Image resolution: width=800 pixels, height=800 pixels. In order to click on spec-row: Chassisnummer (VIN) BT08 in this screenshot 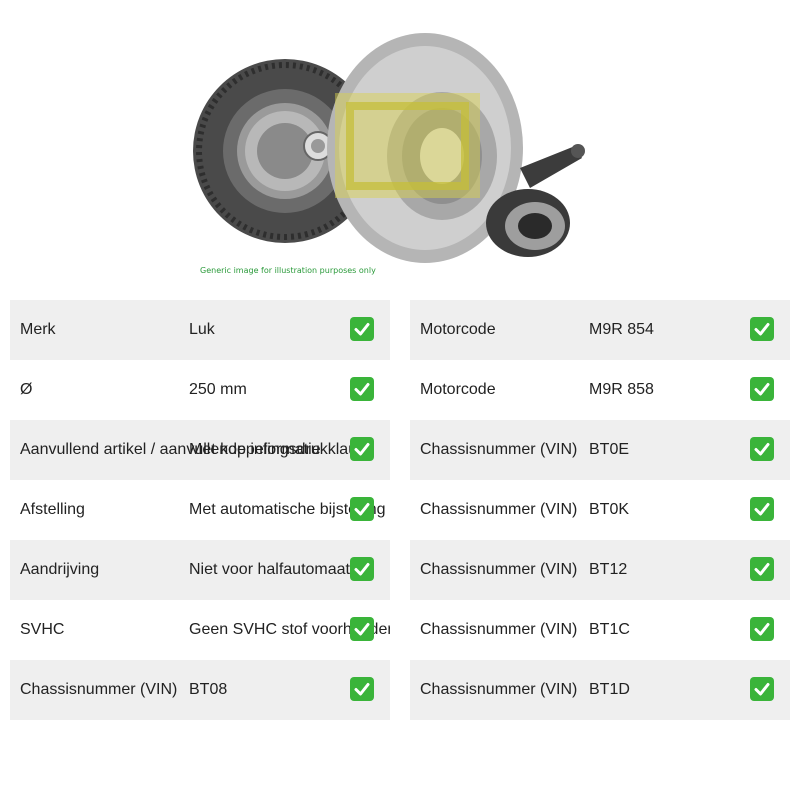, I will do `click(200, 690)`.